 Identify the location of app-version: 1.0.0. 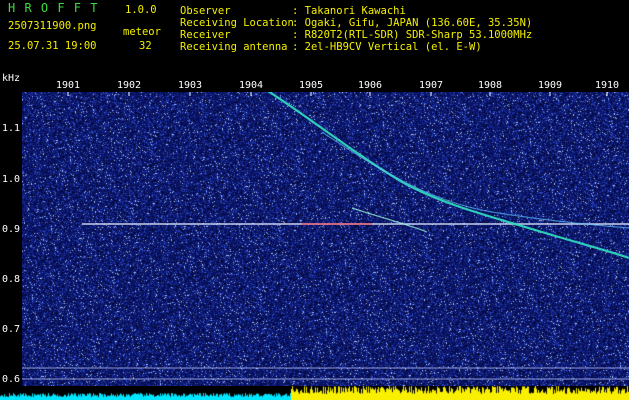
(141, 10).